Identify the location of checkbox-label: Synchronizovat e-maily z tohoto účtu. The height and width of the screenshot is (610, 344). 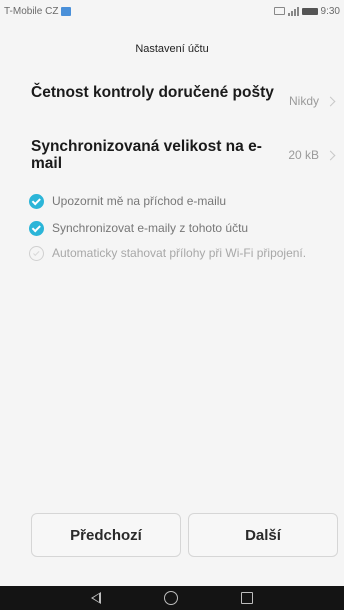
(150, 228).